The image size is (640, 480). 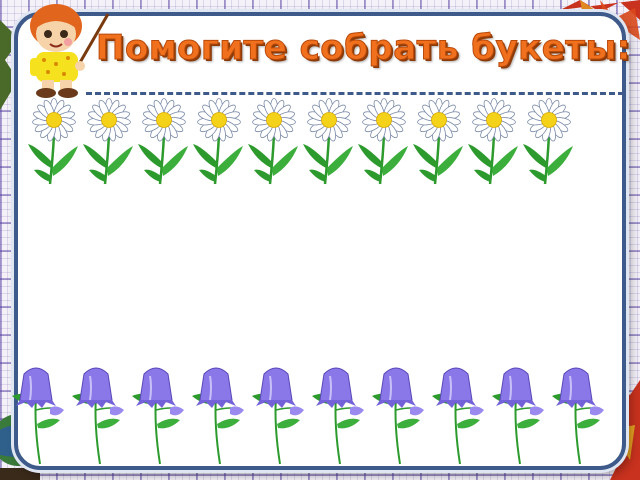 What do you see at coordinates (363, 48) in the screenshot?
I see `task-title: Помогите собрать букеты:` at bounding box center [363, 48].